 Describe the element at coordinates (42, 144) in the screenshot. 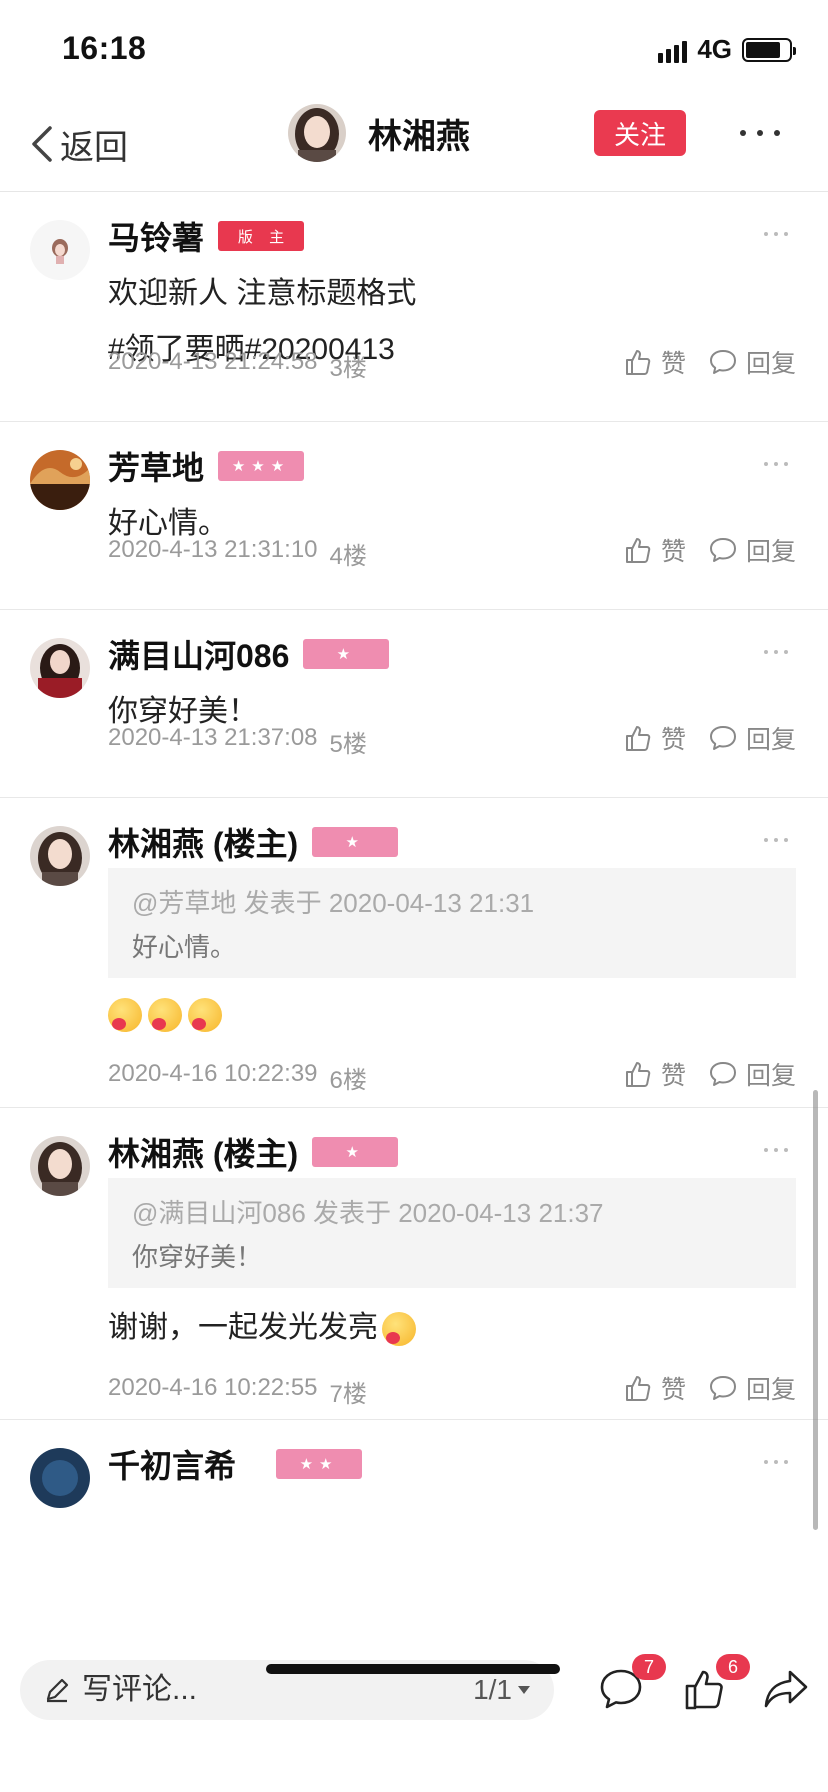

I see `chevron-left-icon` at that location.